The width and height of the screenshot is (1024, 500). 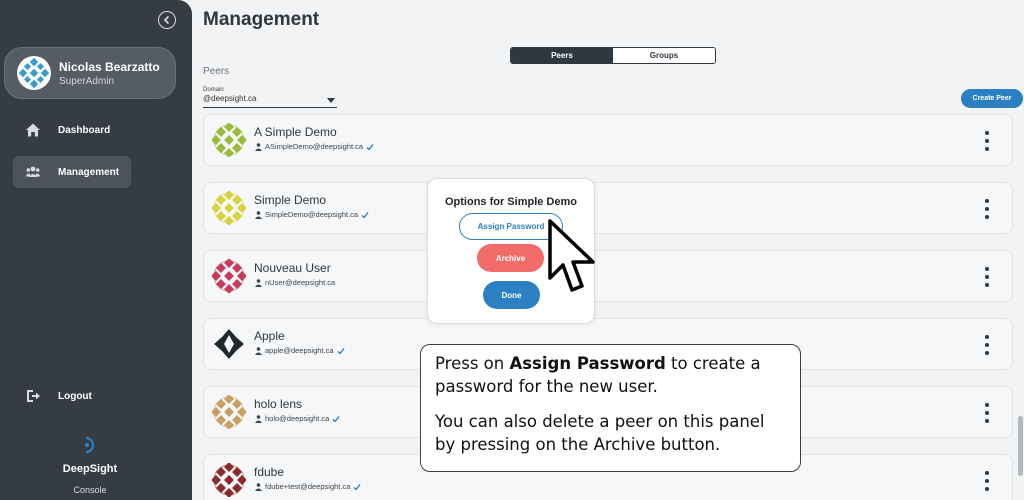 I want to click on tab-peers: Peers, so click(x=562, y=55).